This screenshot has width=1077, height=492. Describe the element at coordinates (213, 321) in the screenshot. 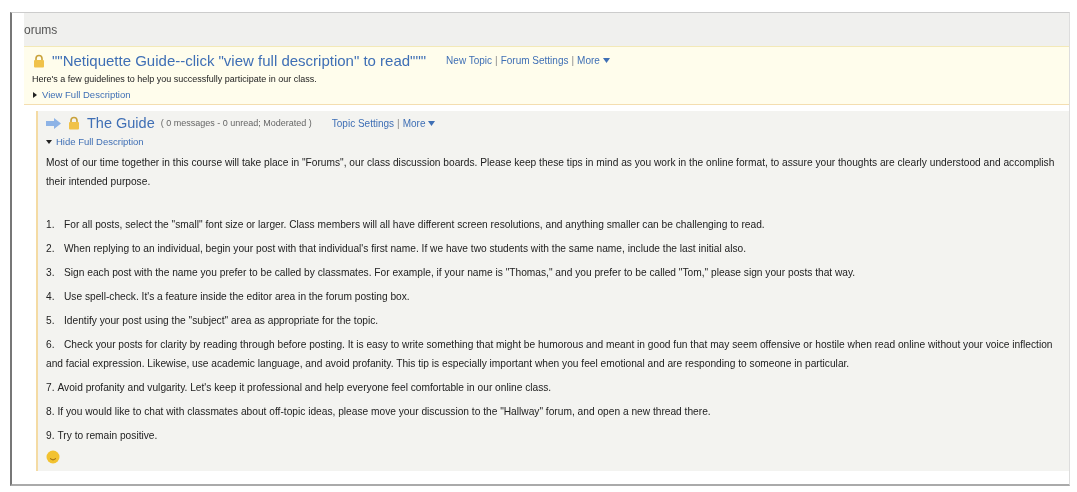

I see `guideline-item: 5. Identify your post using the "subject" area as appropriate for the topic.` at that location.